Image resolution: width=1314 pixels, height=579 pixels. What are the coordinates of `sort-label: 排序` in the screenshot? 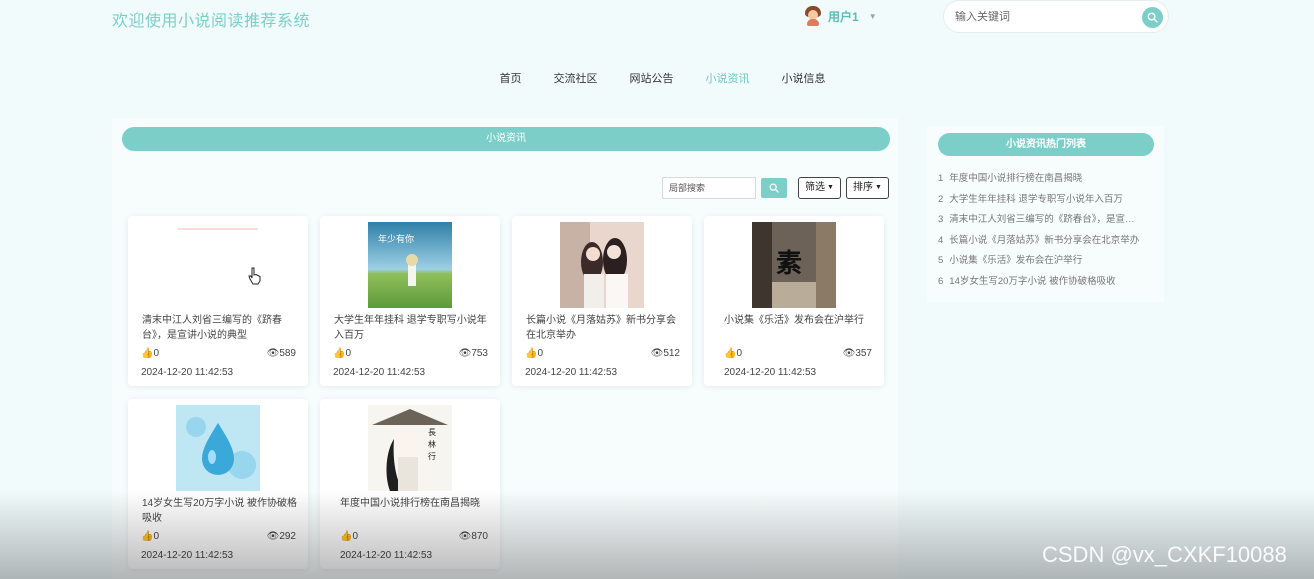 It's located at (863, 187).